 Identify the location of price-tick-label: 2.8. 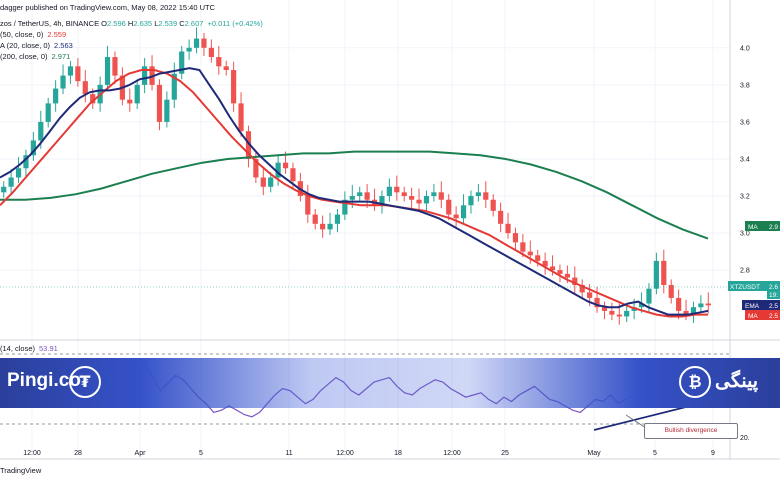
(745, 271).